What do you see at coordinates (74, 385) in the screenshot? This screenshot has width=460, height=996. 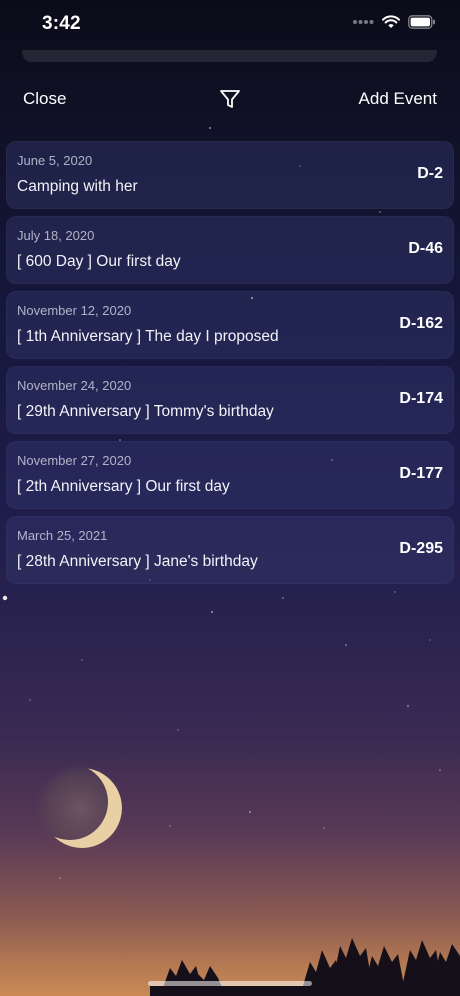 I see `event-date: November 24, 2020` at bounding box center [74, 385].